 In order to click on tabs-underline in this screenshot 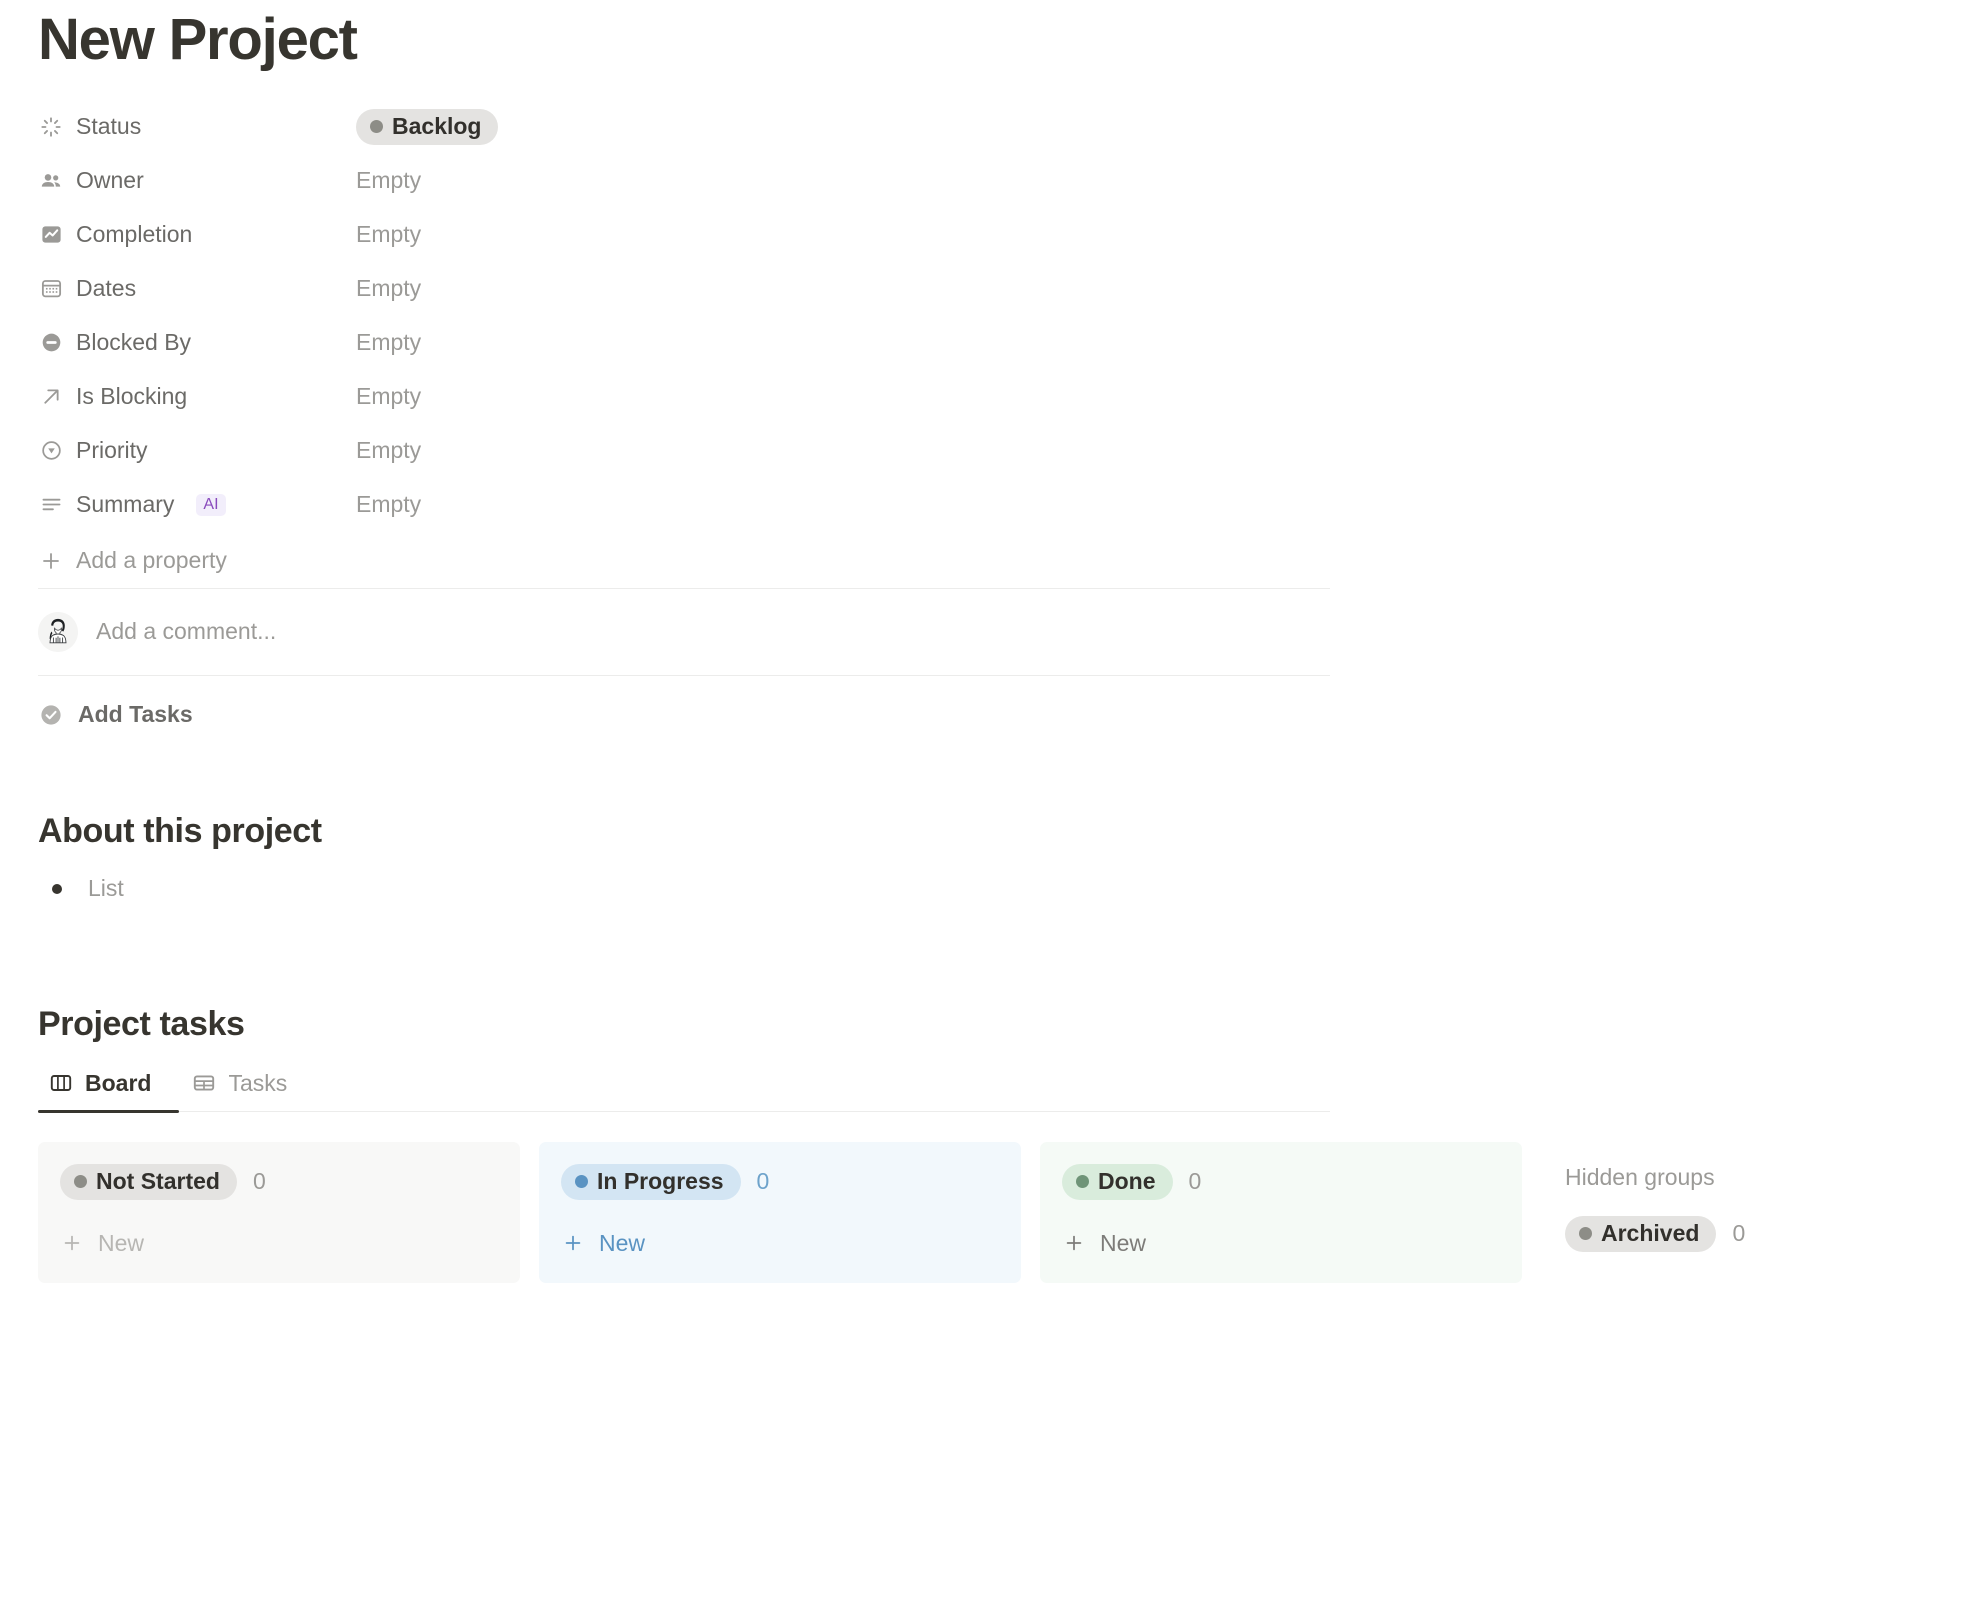, I will do `click(684, 1111)`.